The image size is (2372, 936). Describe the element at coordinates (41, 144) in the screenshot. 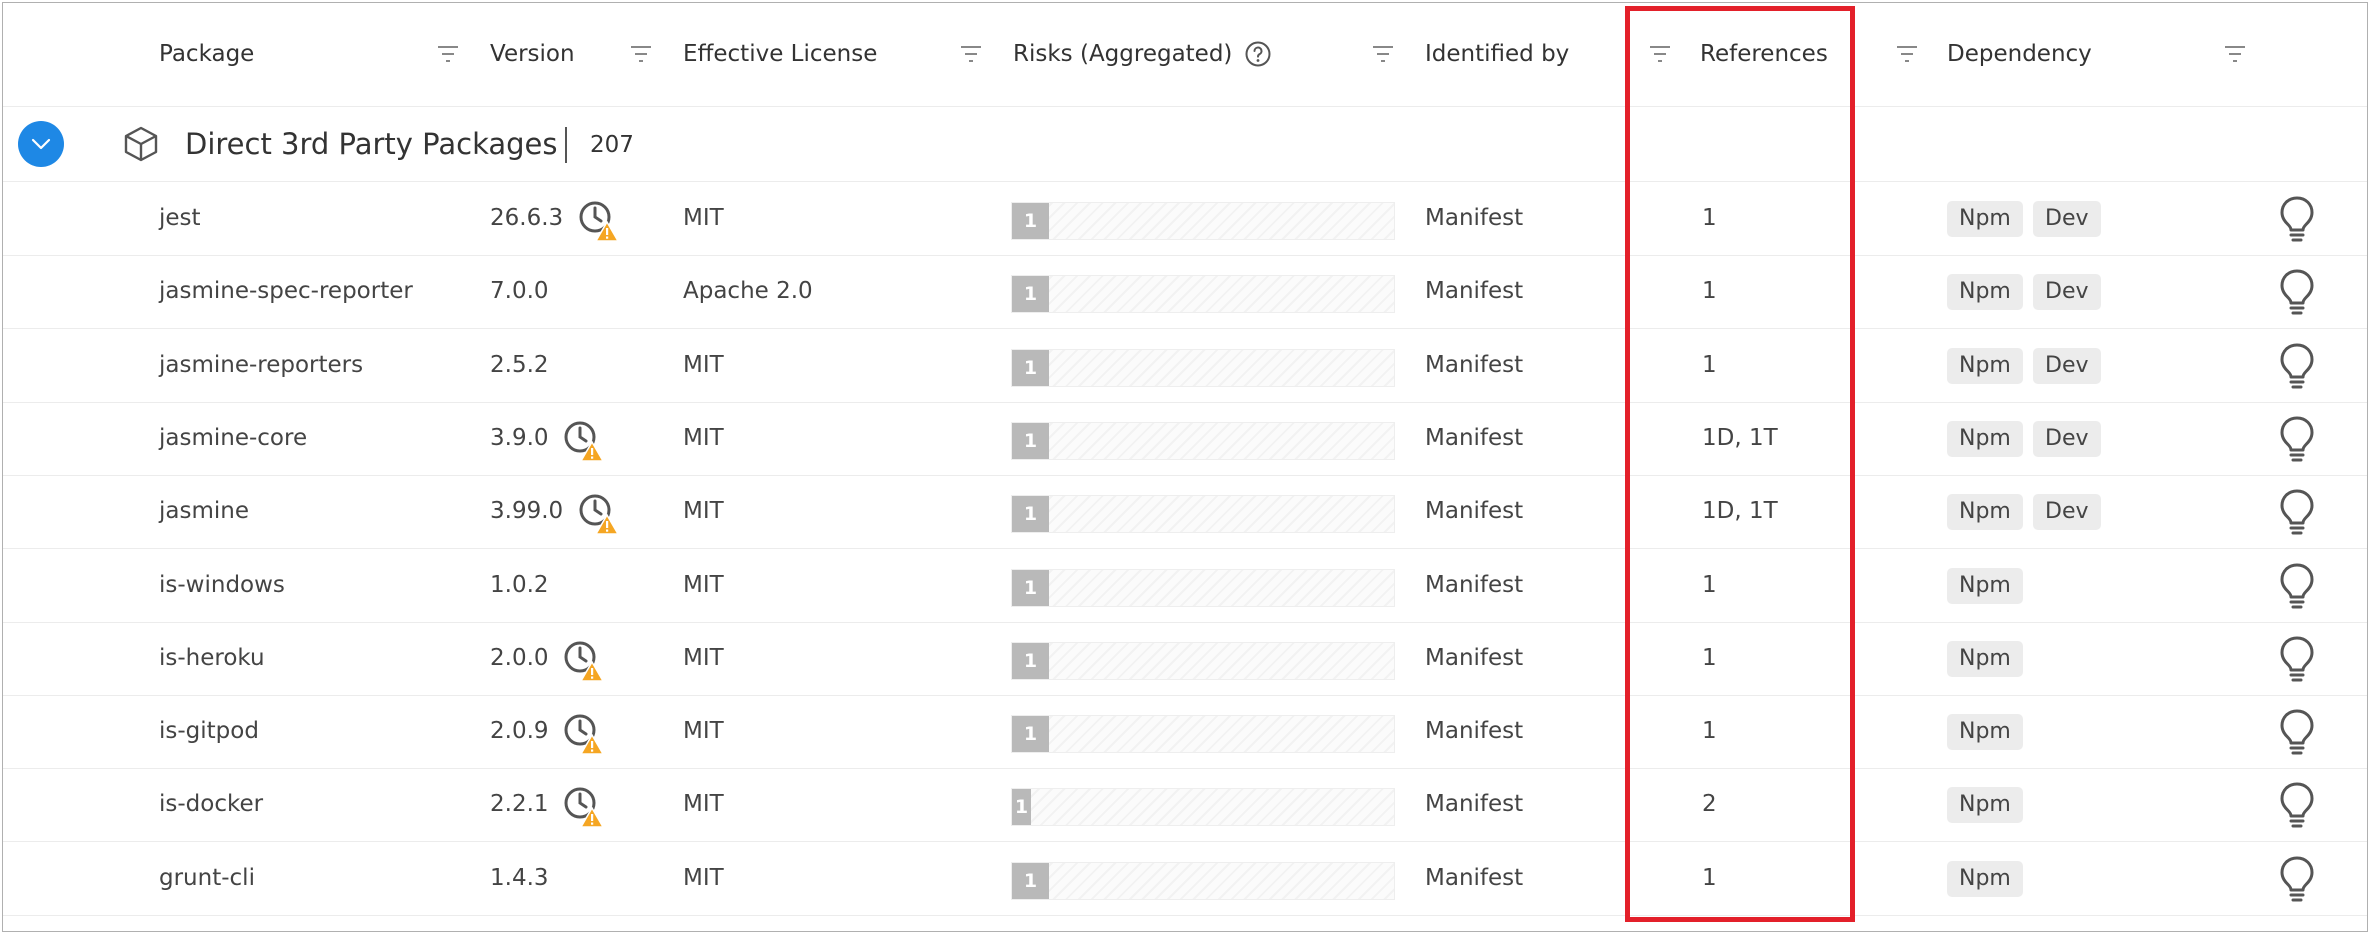

I see `group-expand-button` at that location.